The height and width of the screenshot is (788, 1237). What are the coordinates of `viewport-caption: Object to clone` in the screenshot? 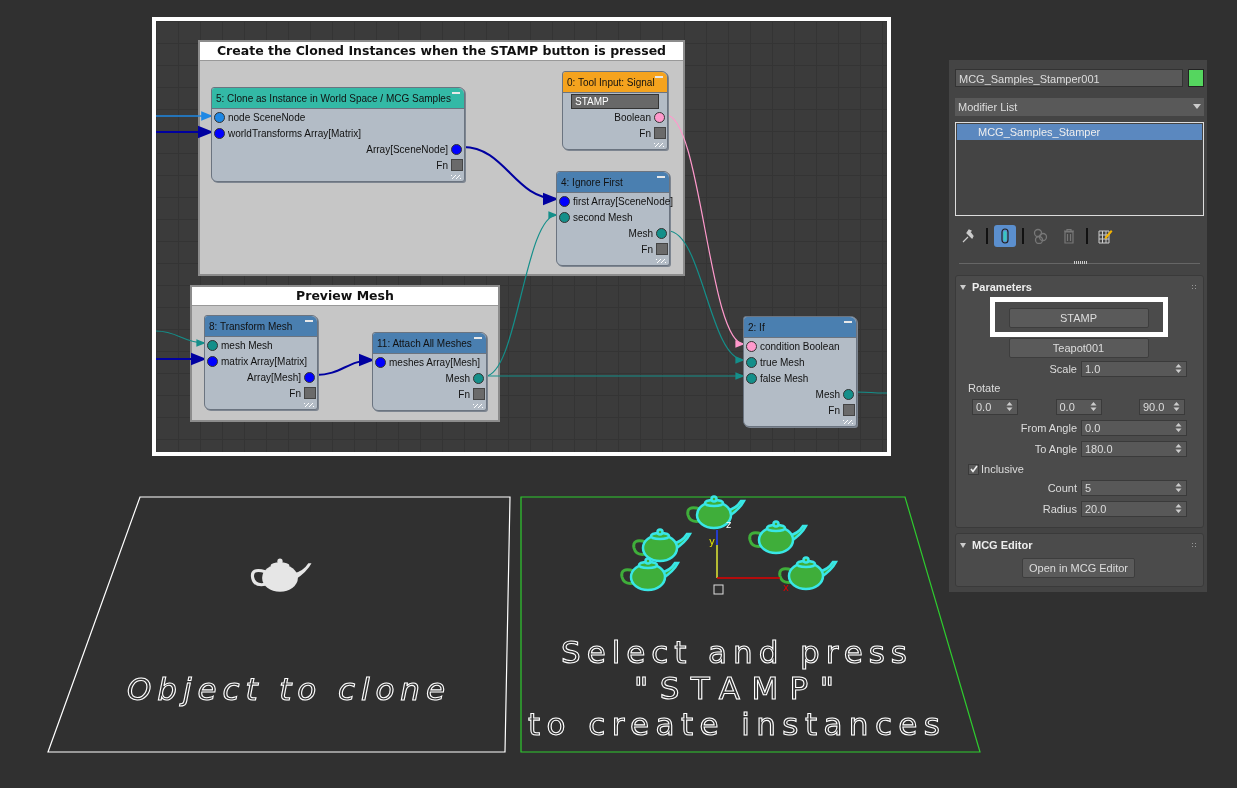 It's located at (286, 689).